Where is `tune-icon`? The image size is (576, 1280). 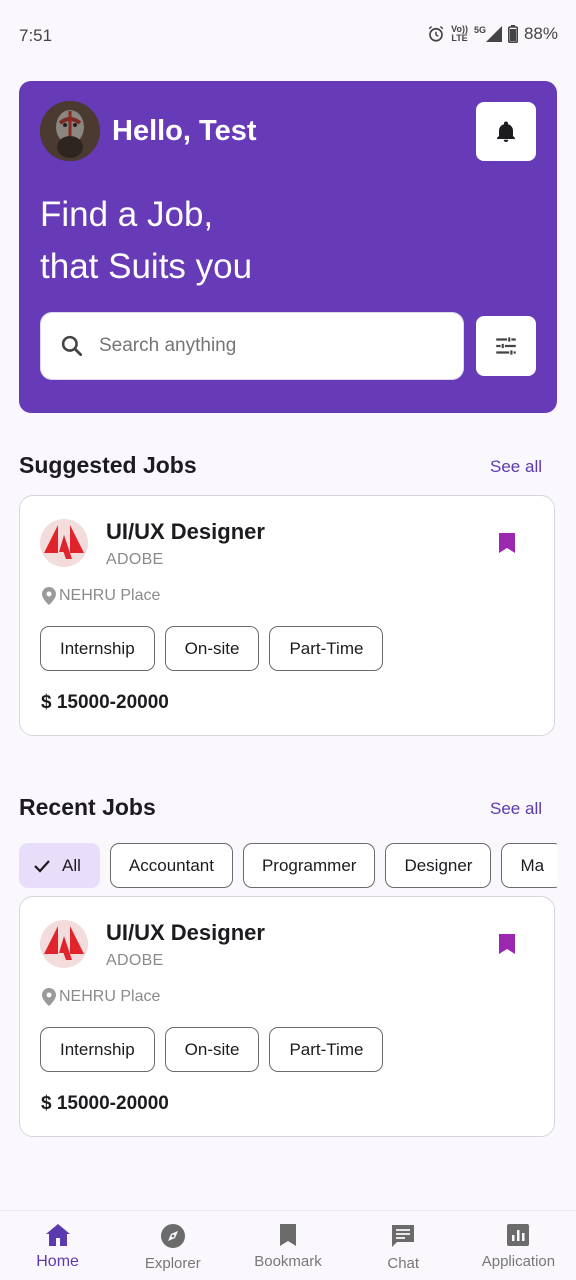
tune-icon is located at coordinates (506, 346).